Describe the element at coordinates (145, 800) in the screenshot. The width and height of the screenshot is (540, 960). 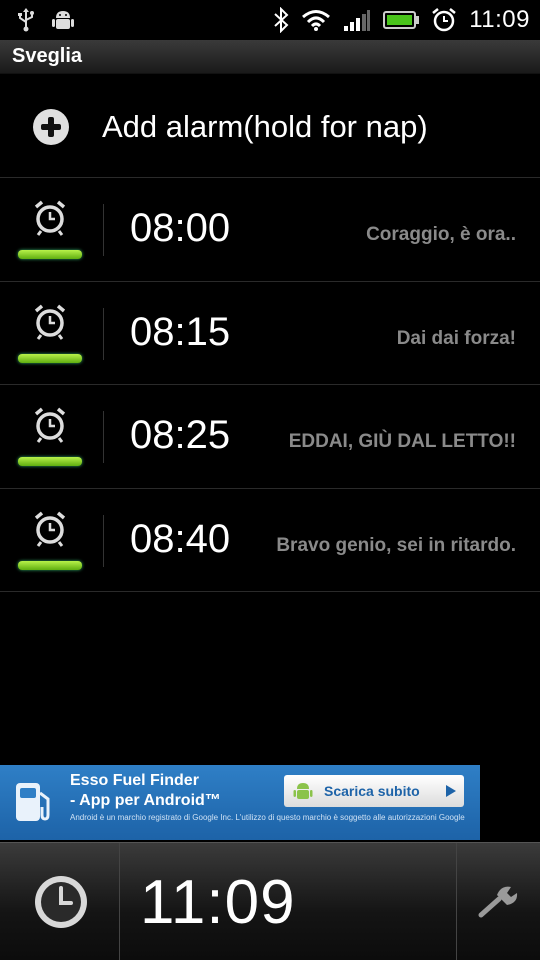
I see `ad-subtitle: - App per Android™` at that location.